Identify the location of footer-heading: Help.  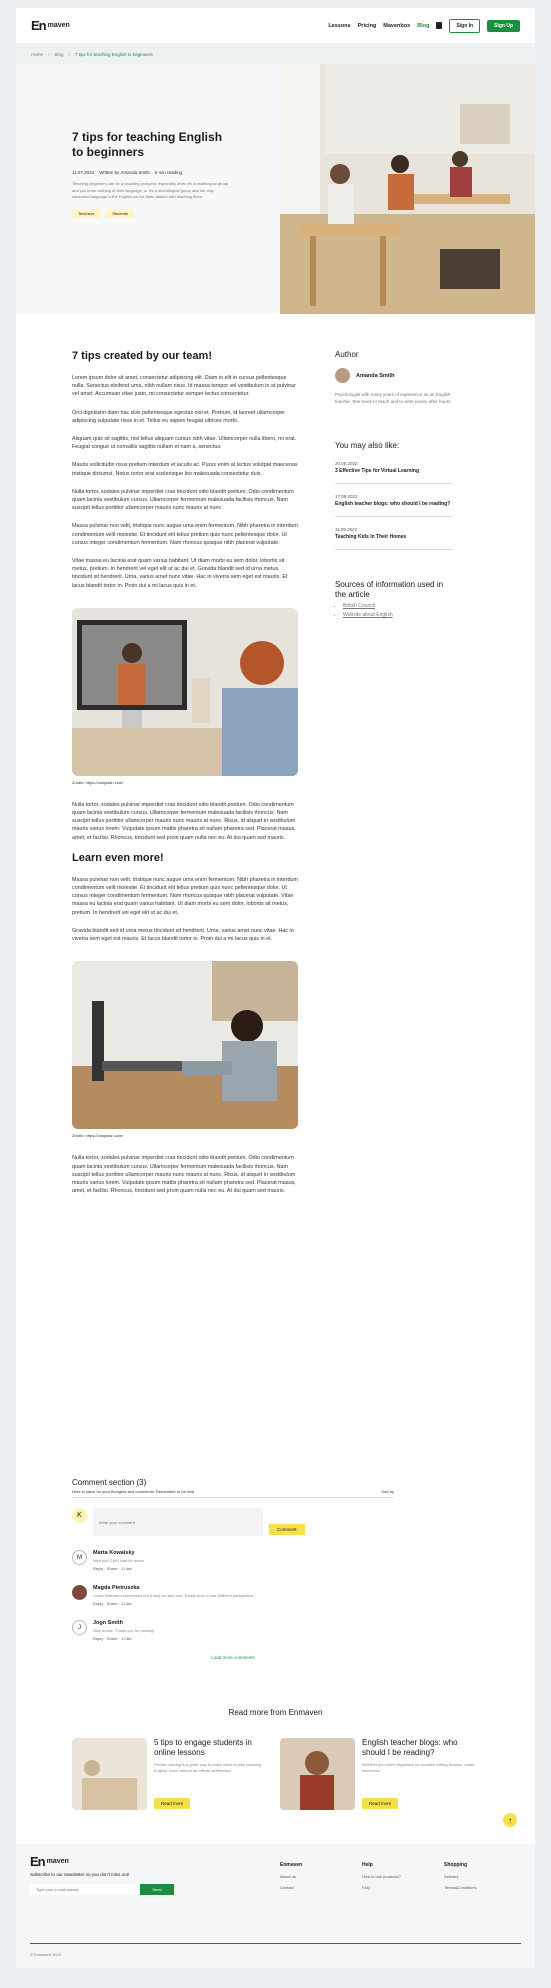
(367, 1865).